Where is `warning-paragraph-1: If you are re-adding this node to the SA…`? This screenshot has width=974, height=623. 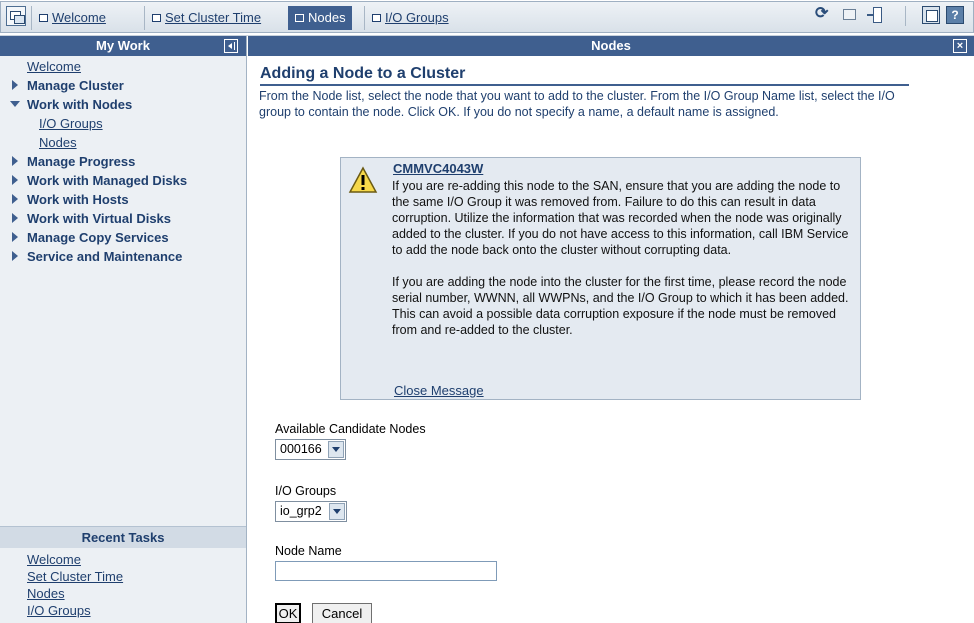 warning-paragraph-1: If you are re-adding this node to the SA… is located at coordinates (620, 218).